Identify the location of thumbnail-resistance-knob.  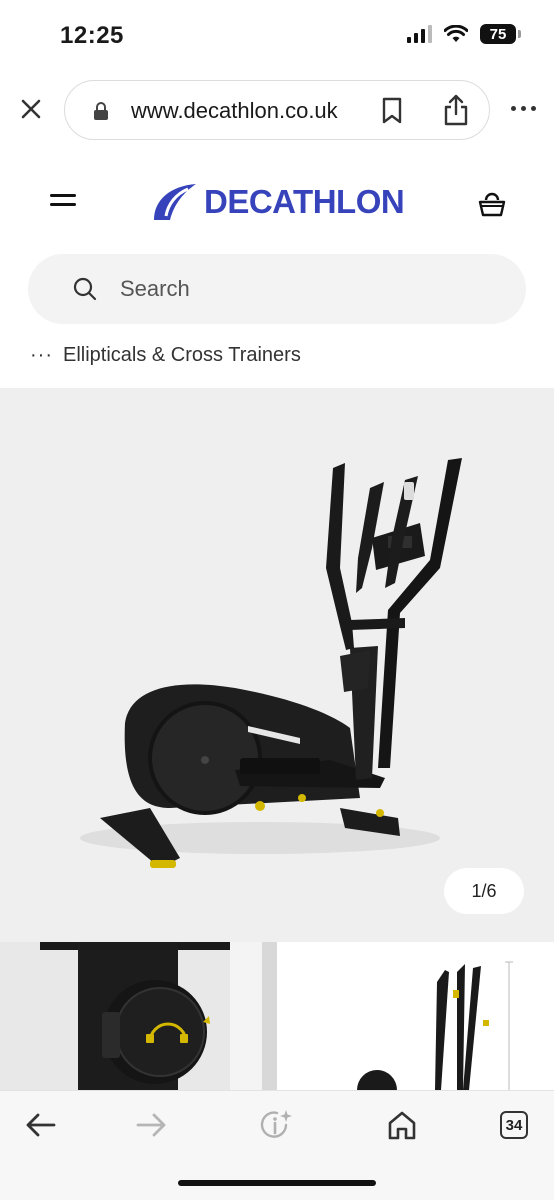
(138, 1016).